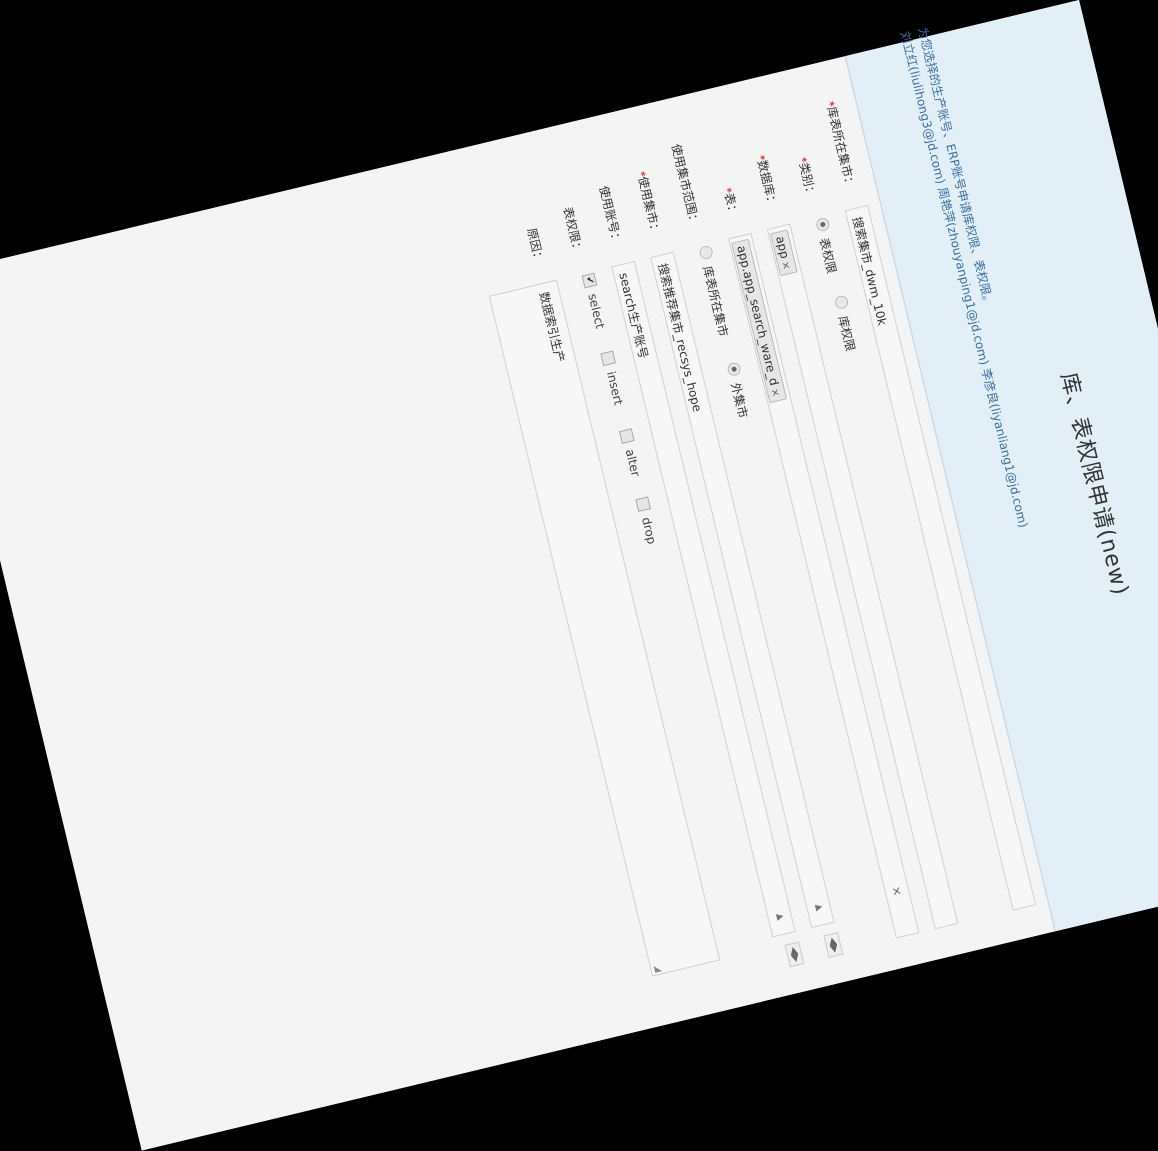 The width and height of the screenshot is (1158, 1151). Describe the element at coordinates (614, 388) in the screenshot. I see `perm-insert-label: insert` at that location.